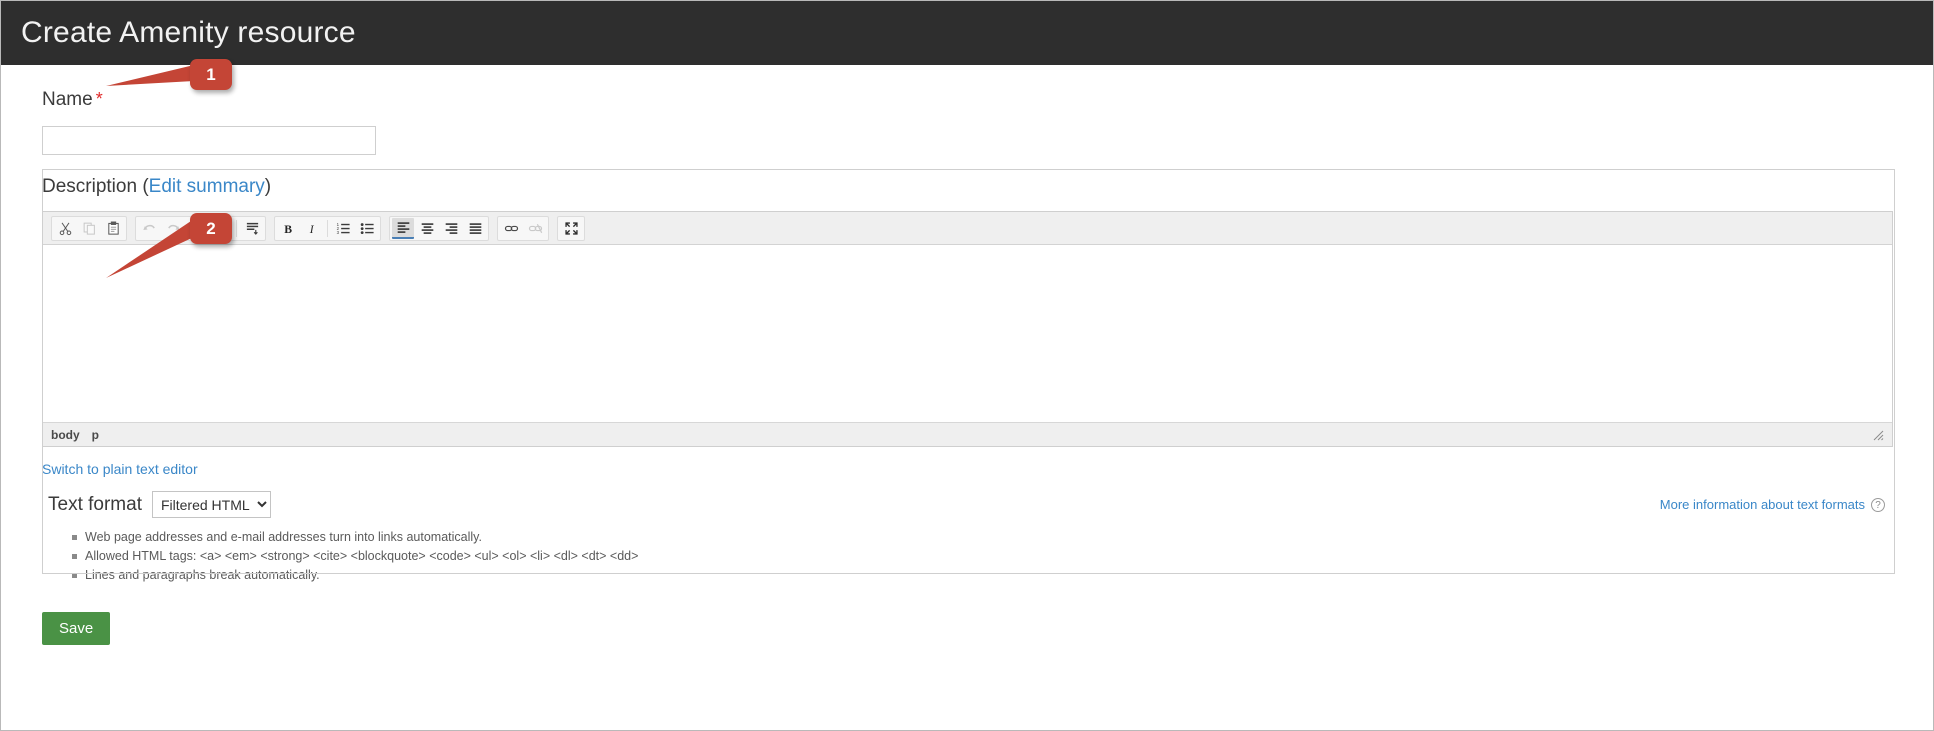 The width and height of the screenshot is (1934, 731). I want to click on switch-editor-row: Switch to plain text editor, so click(987, 469).